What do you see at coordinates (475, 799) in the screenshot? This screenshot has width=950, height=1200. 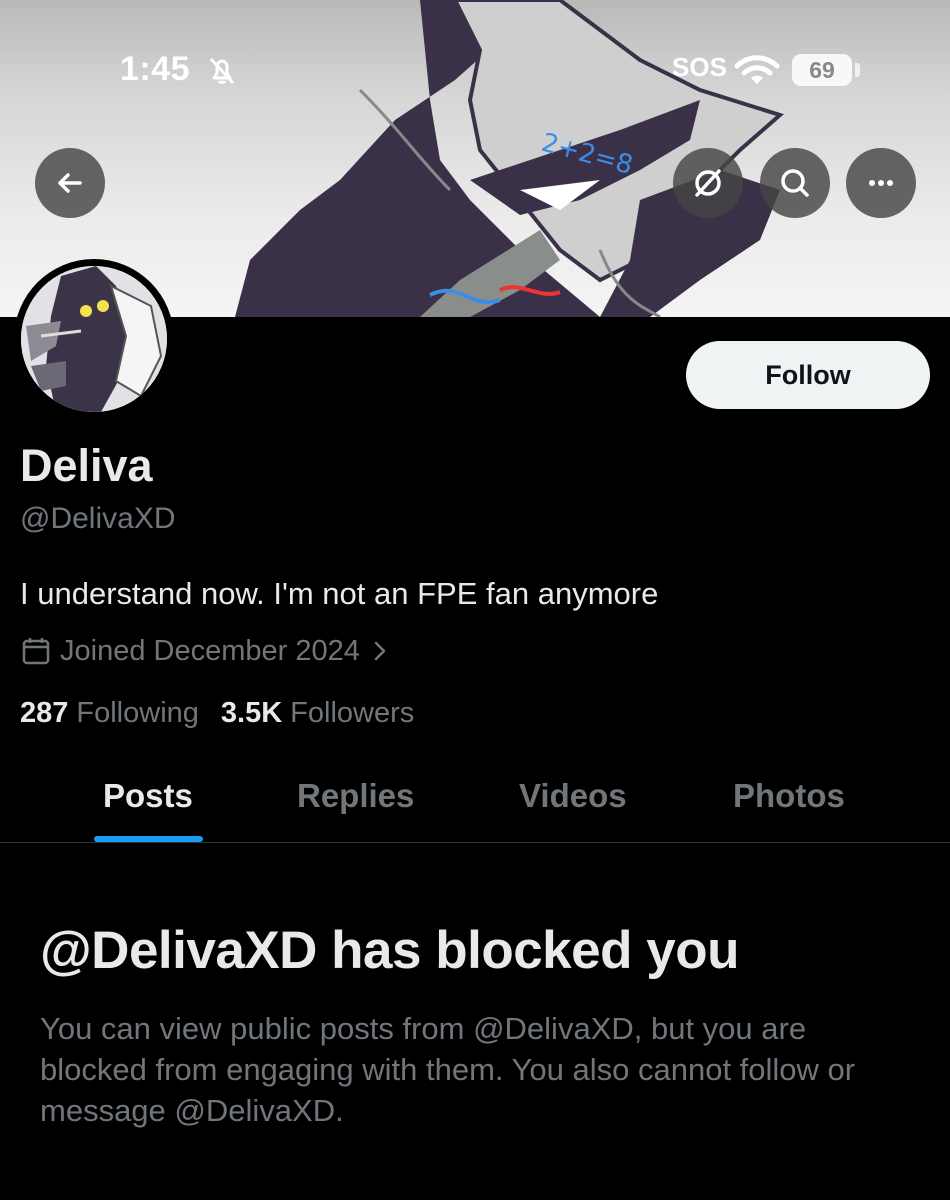 I see `profile-tabs: Posts Replies Videos Photos` at bounding box center [475, 799].